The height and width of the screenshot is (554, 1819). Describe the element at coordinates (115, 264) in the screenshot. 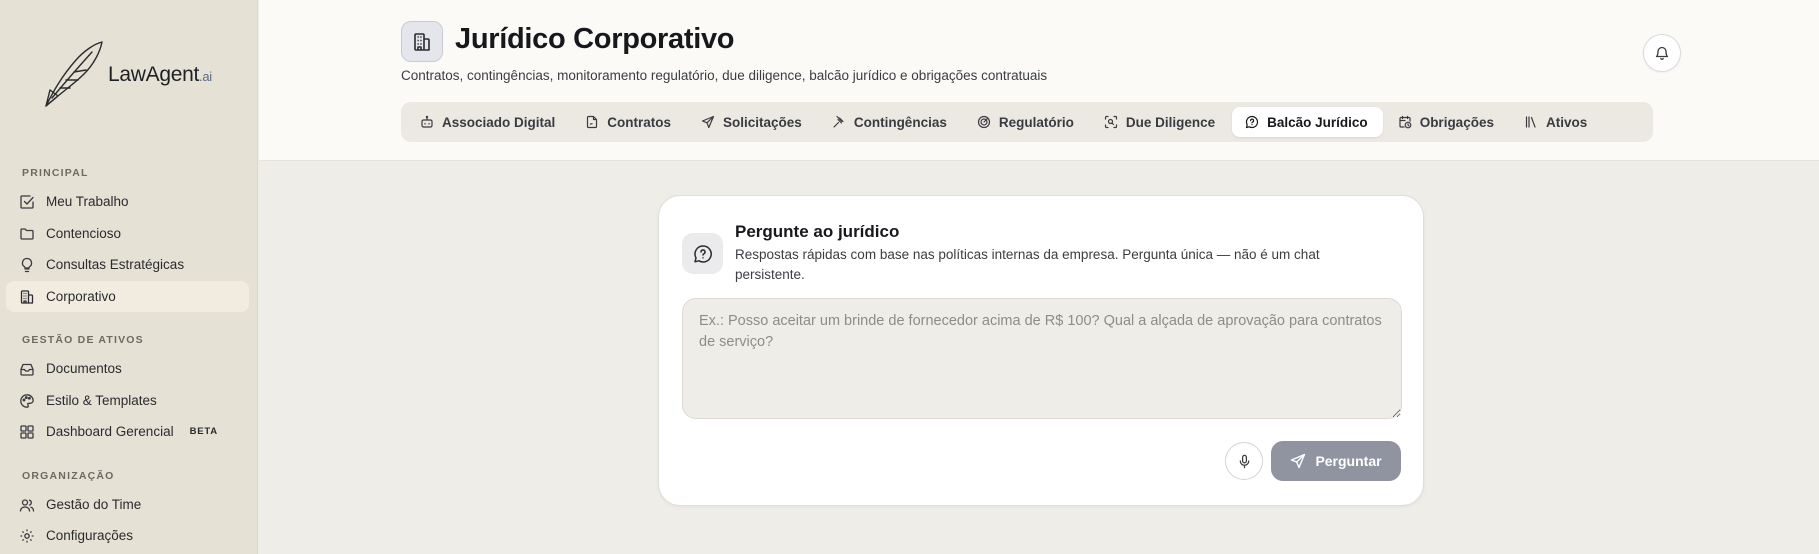

I see `nav-item-label: Consultas Estratégicas` at that location.